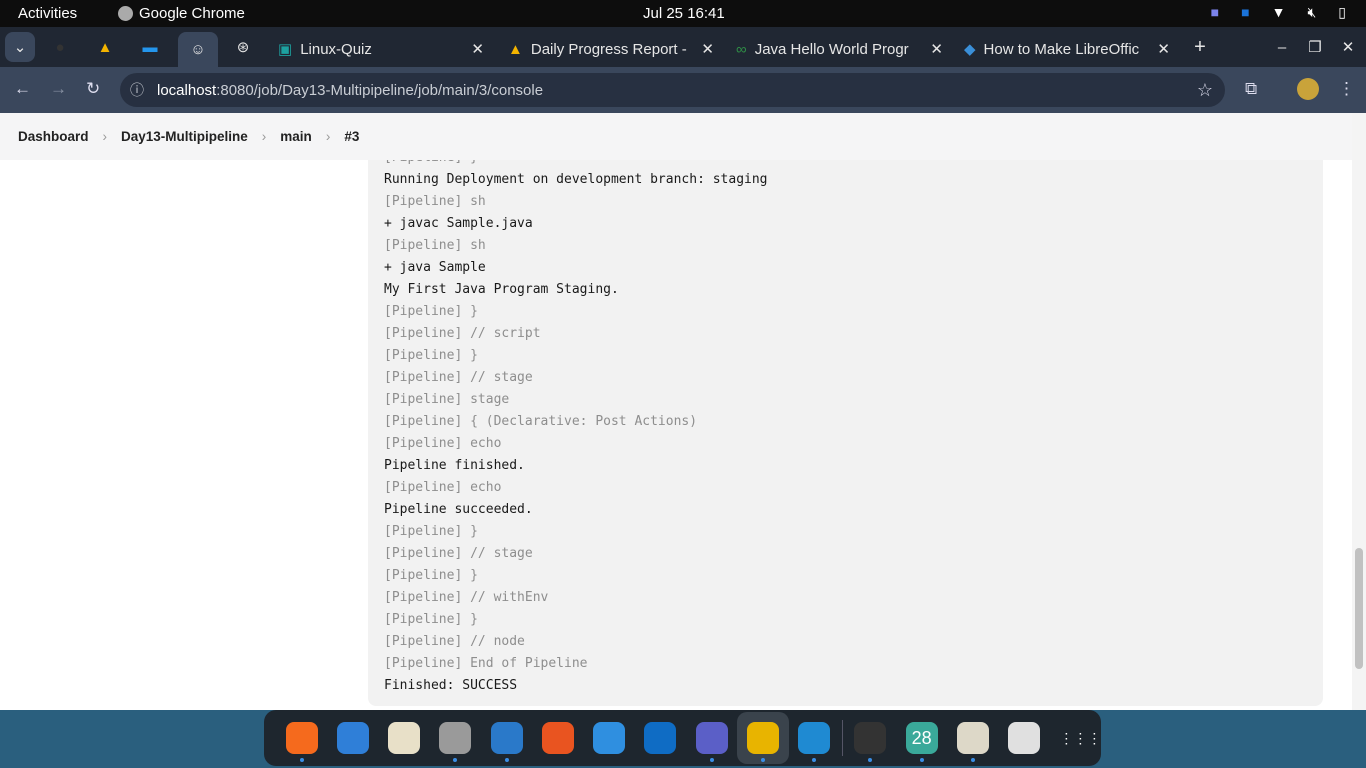 The image size is (1366, 768). I want to click on google-drive-icon: ▲, so click(515, 49).